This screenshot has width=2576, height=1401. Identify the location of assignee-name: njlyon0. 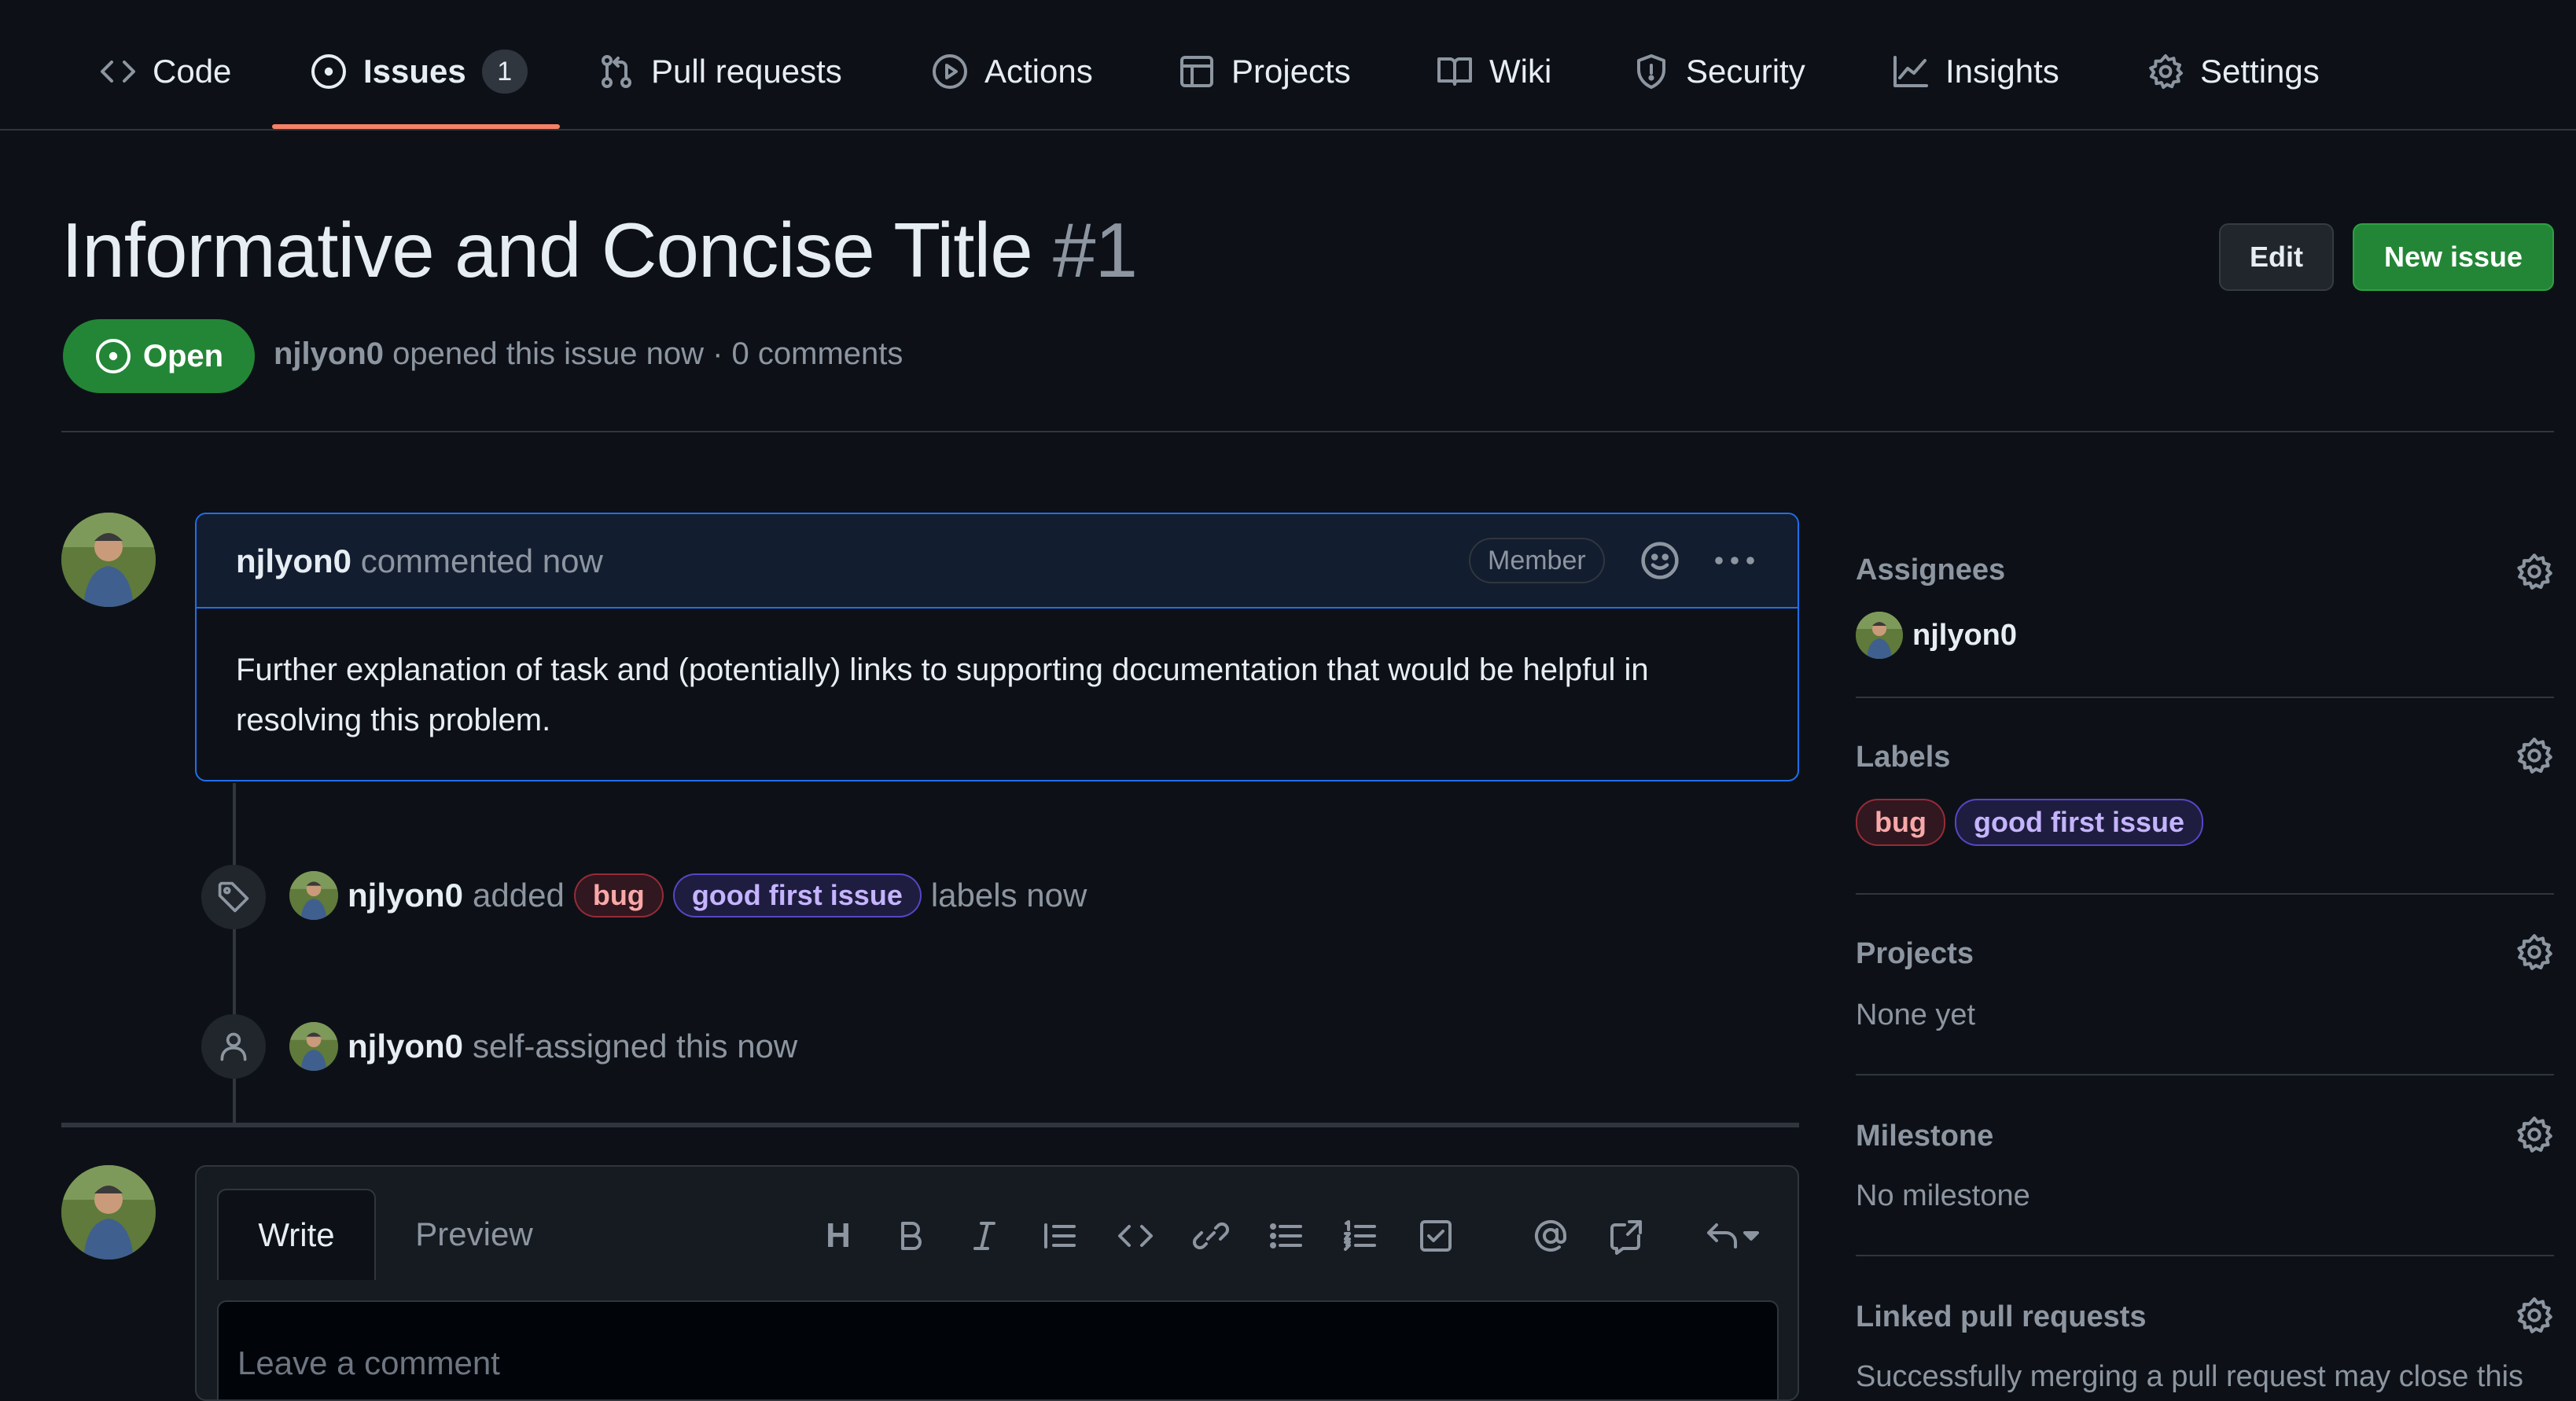
(1965, 635).